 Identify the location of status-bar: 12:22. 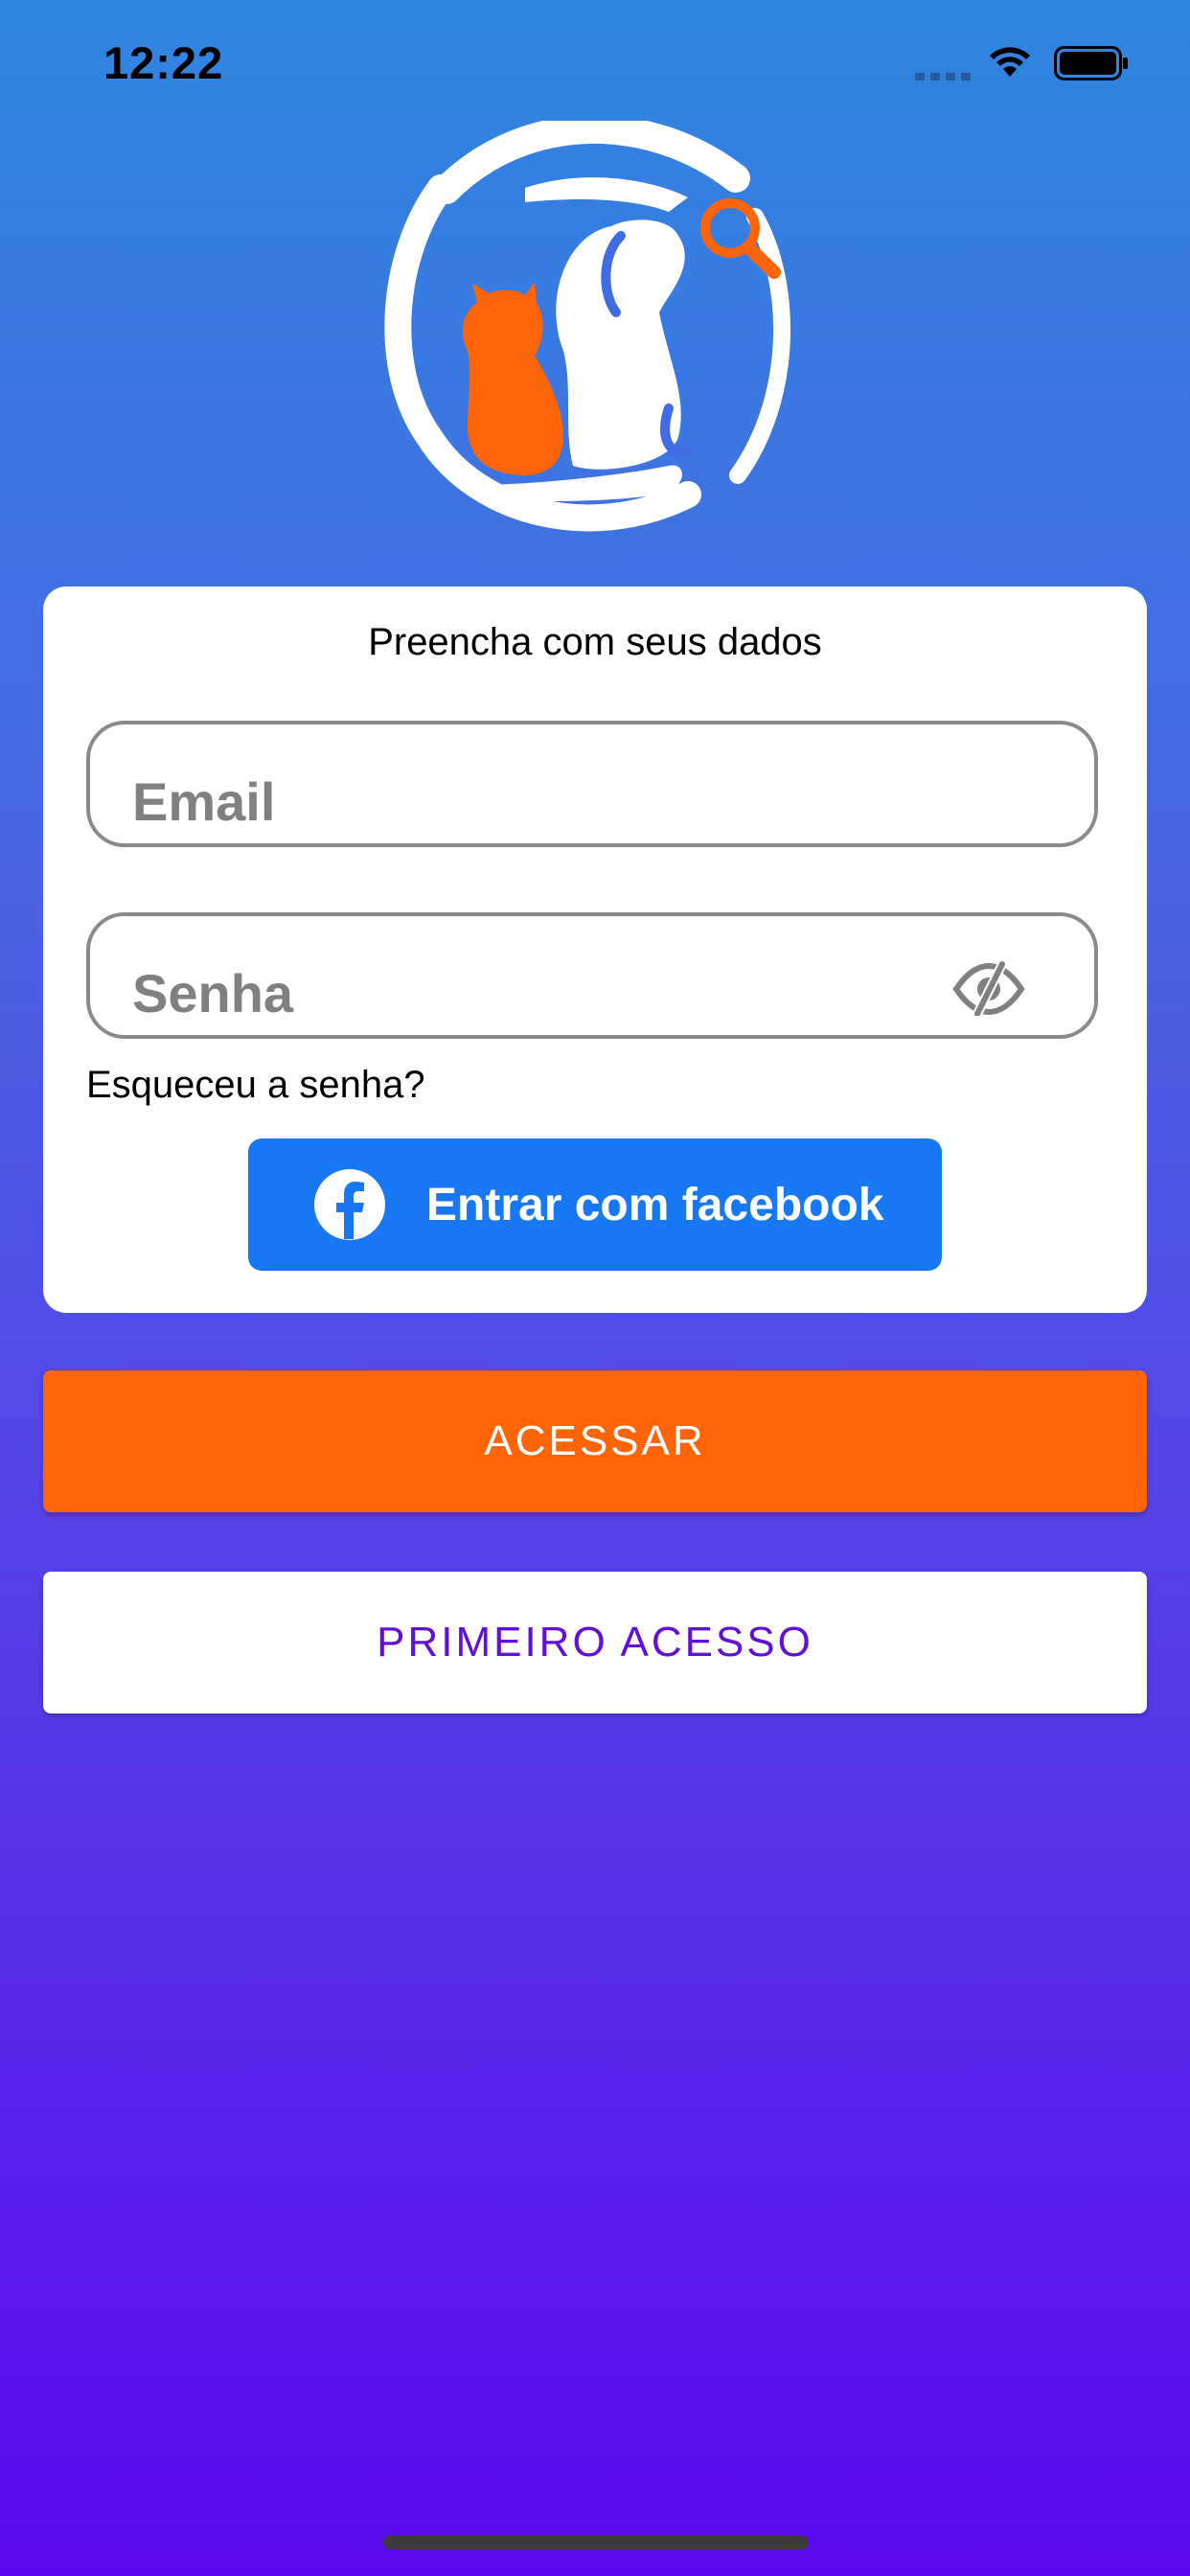
(595, 67).